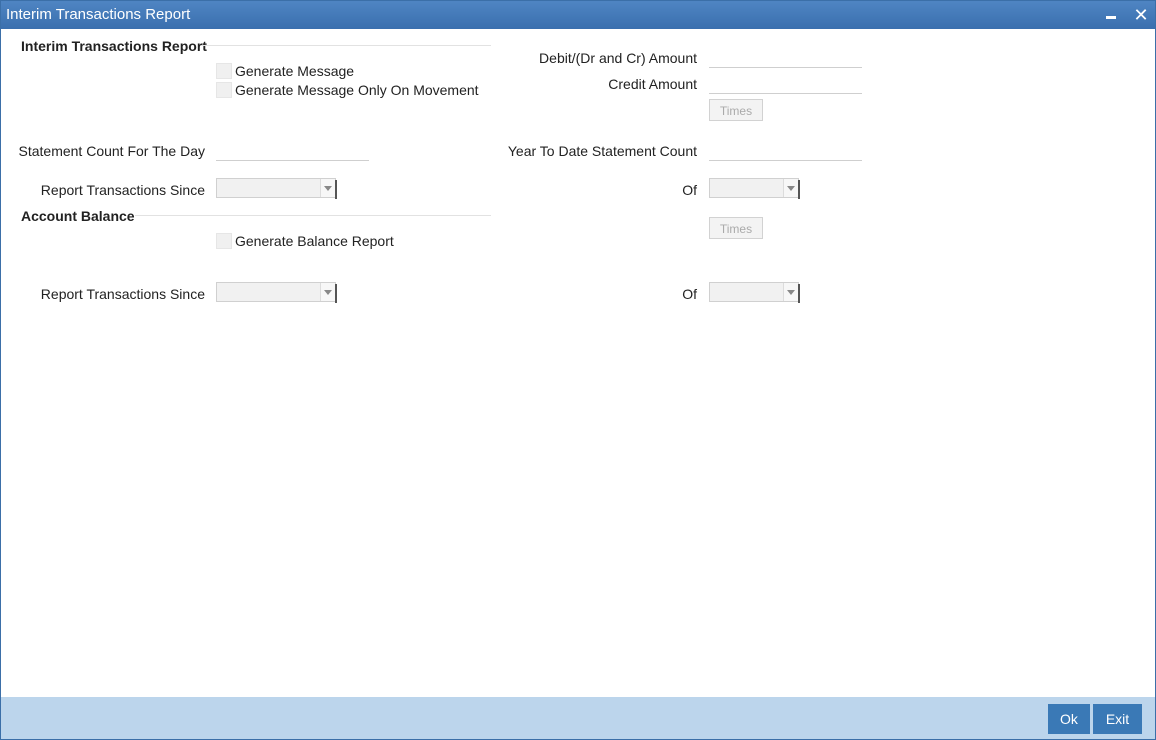 The image size is (1156, 740). I want to click on generate-on-movement-checkbox, so click(224, 90).